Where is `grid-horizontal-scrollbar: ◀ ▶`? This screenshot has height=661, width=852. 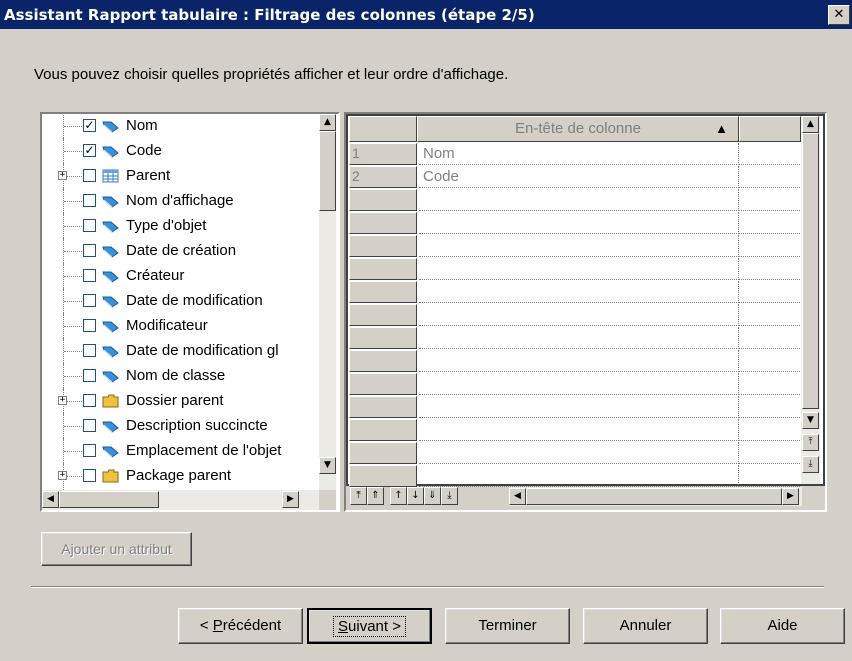 grid-horizontal-scrollbar: ◀ ▶ is located at coordinates (655, 496).